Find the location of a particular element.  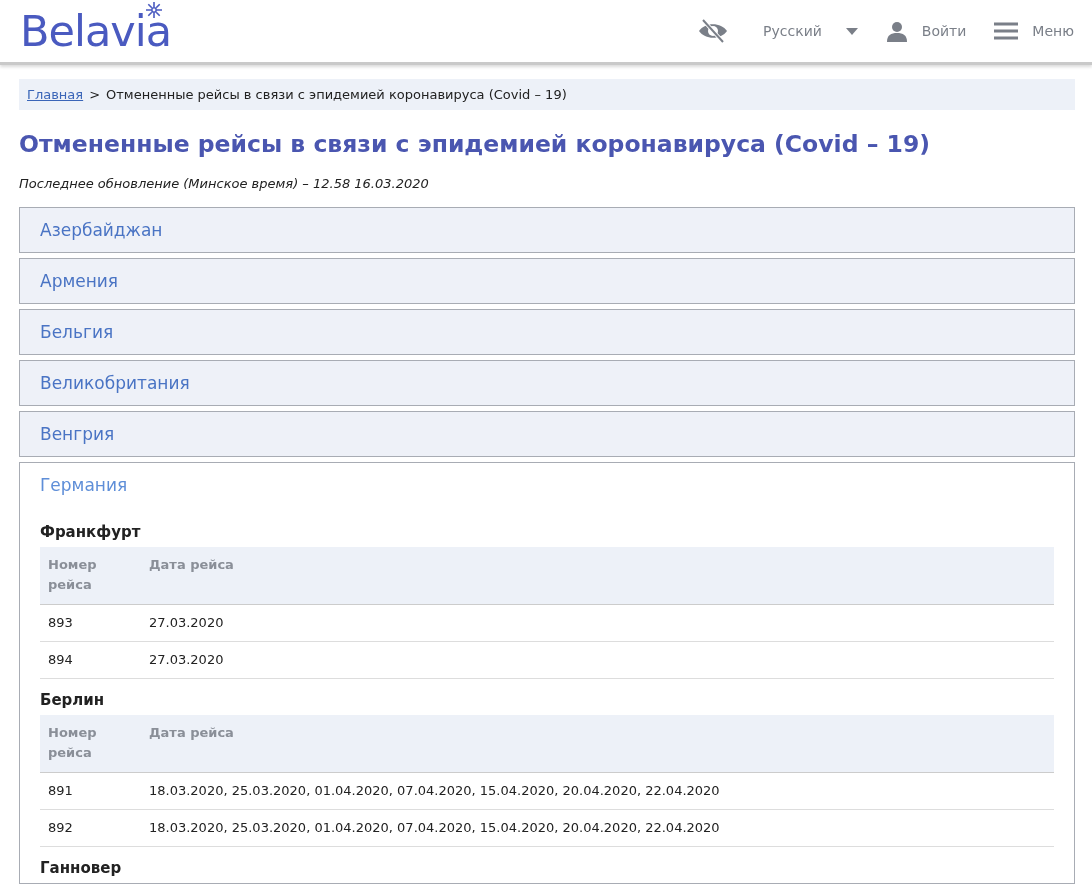

country-toggle: Армения is located at coordinates (547, 281).